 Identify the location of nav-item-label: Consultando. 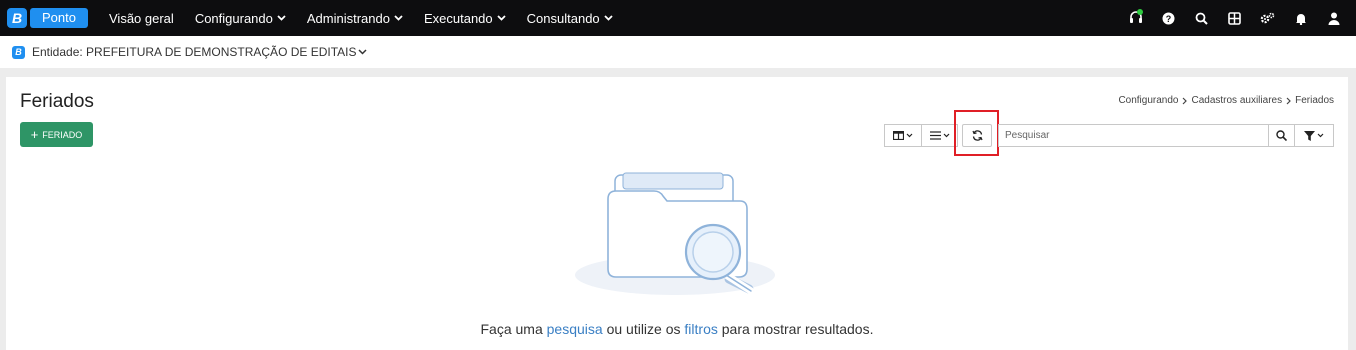
(563, 18).